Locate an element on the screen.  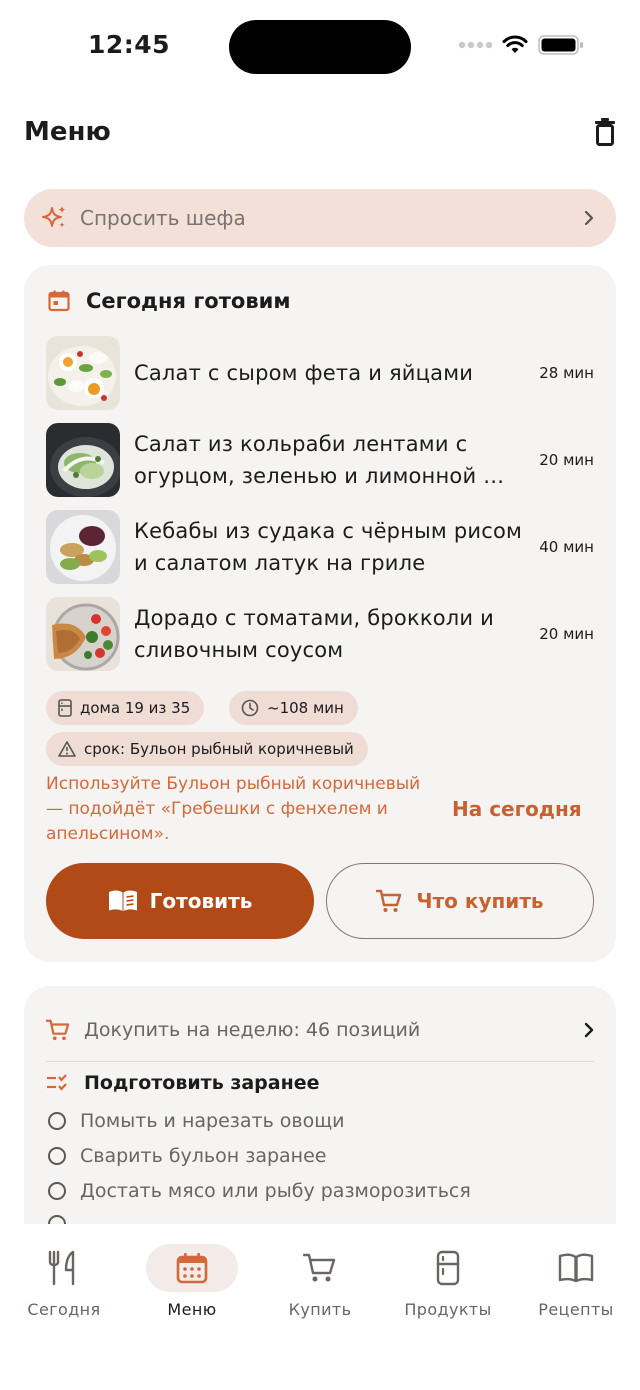
status-icons is located at coordinates (521, 45).